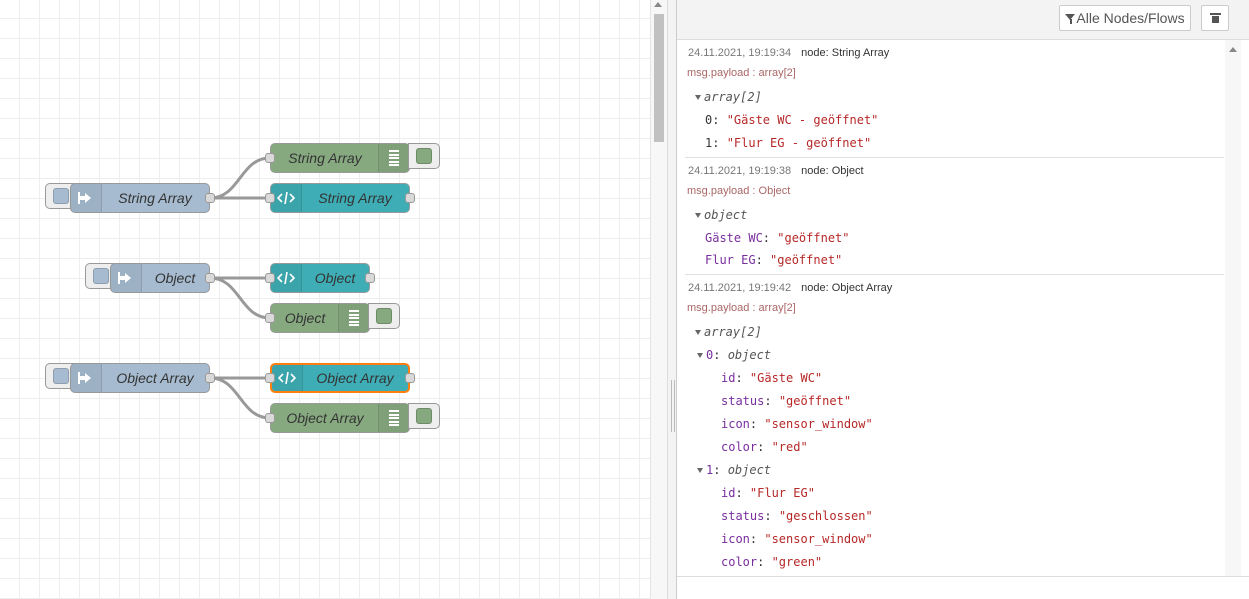  Describe the element at coordinates (734, 355) in the screenshot. I see `tree-row: 0: object` at that location.